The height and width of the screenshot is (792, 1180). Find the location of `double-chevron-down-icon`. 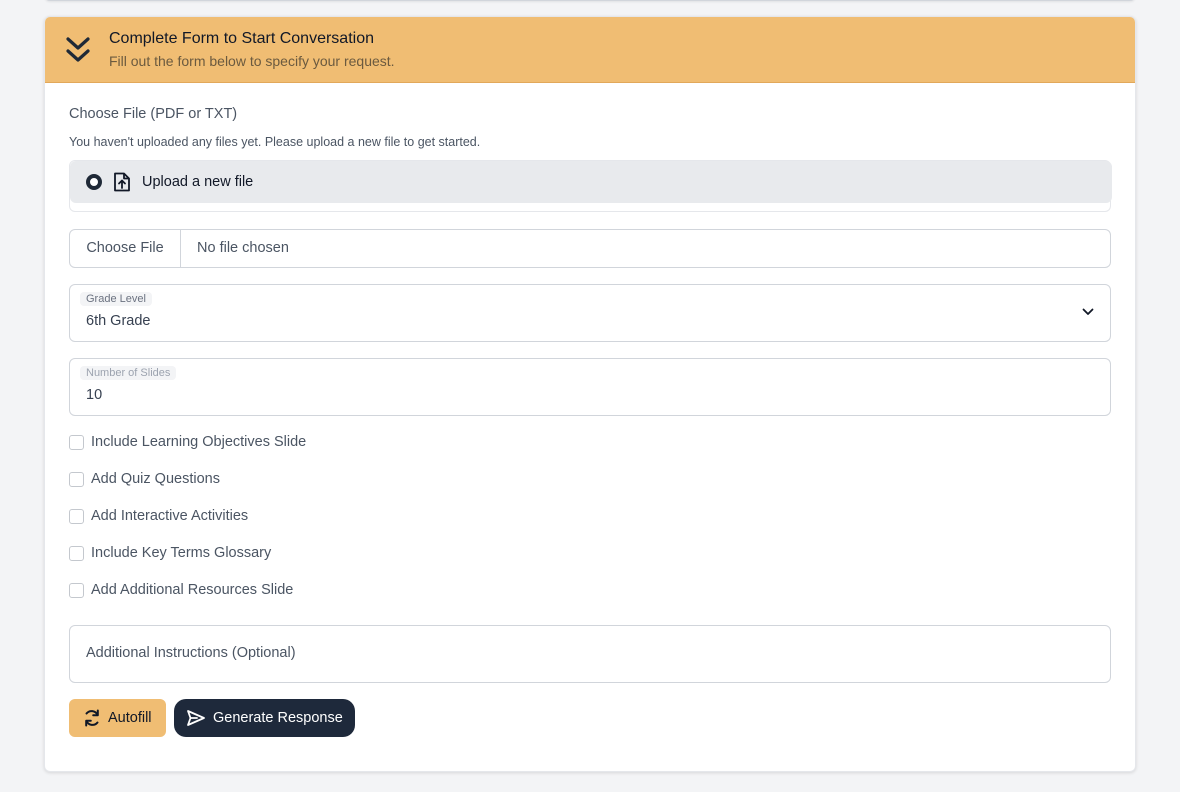

double-chevron-down-icon is located at coordinates (78, 49).